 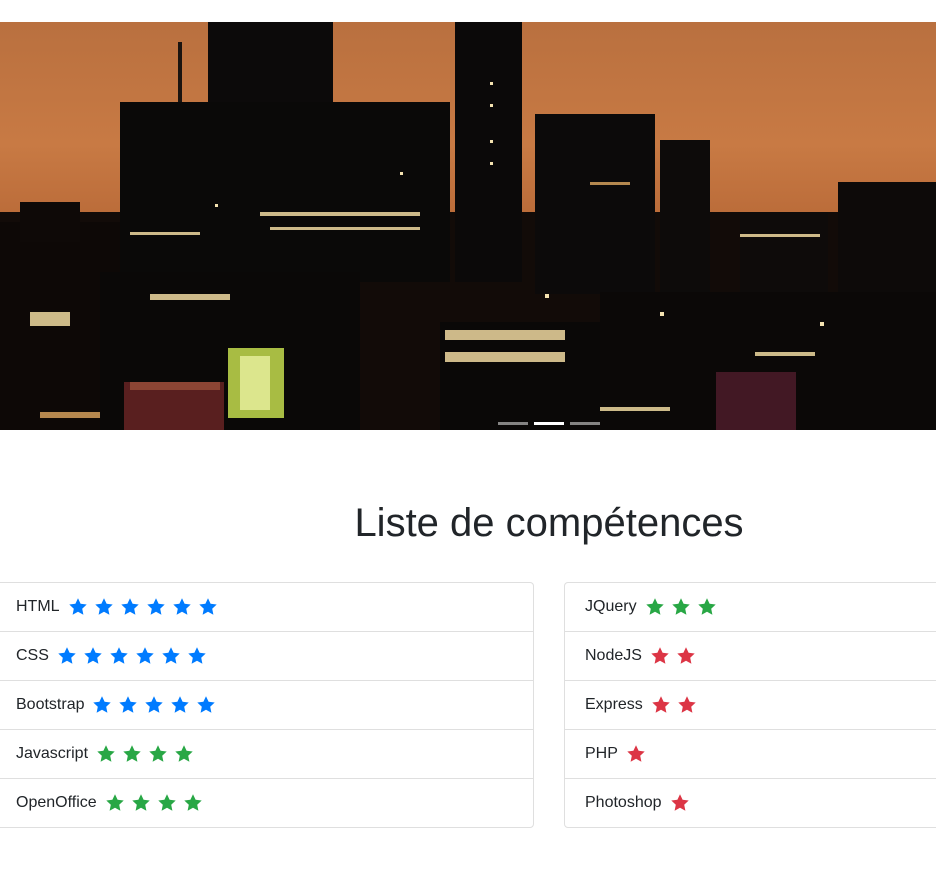 I want to click on skill-name: CSS, so click(x=32, y=655).